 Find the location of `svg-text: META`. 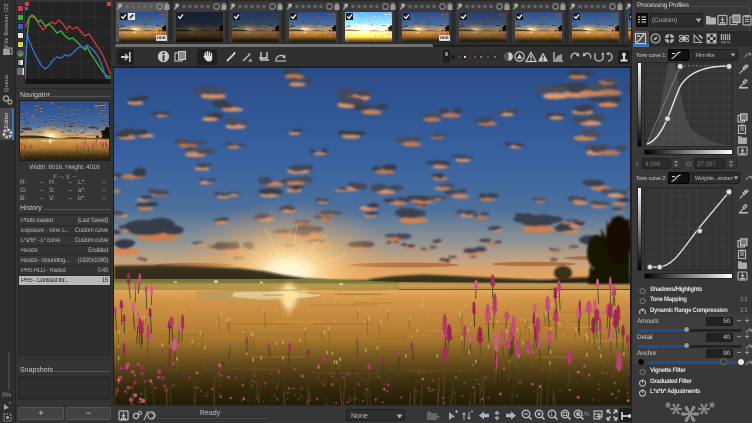

svg-text: META is located at coordinates (726, 43).